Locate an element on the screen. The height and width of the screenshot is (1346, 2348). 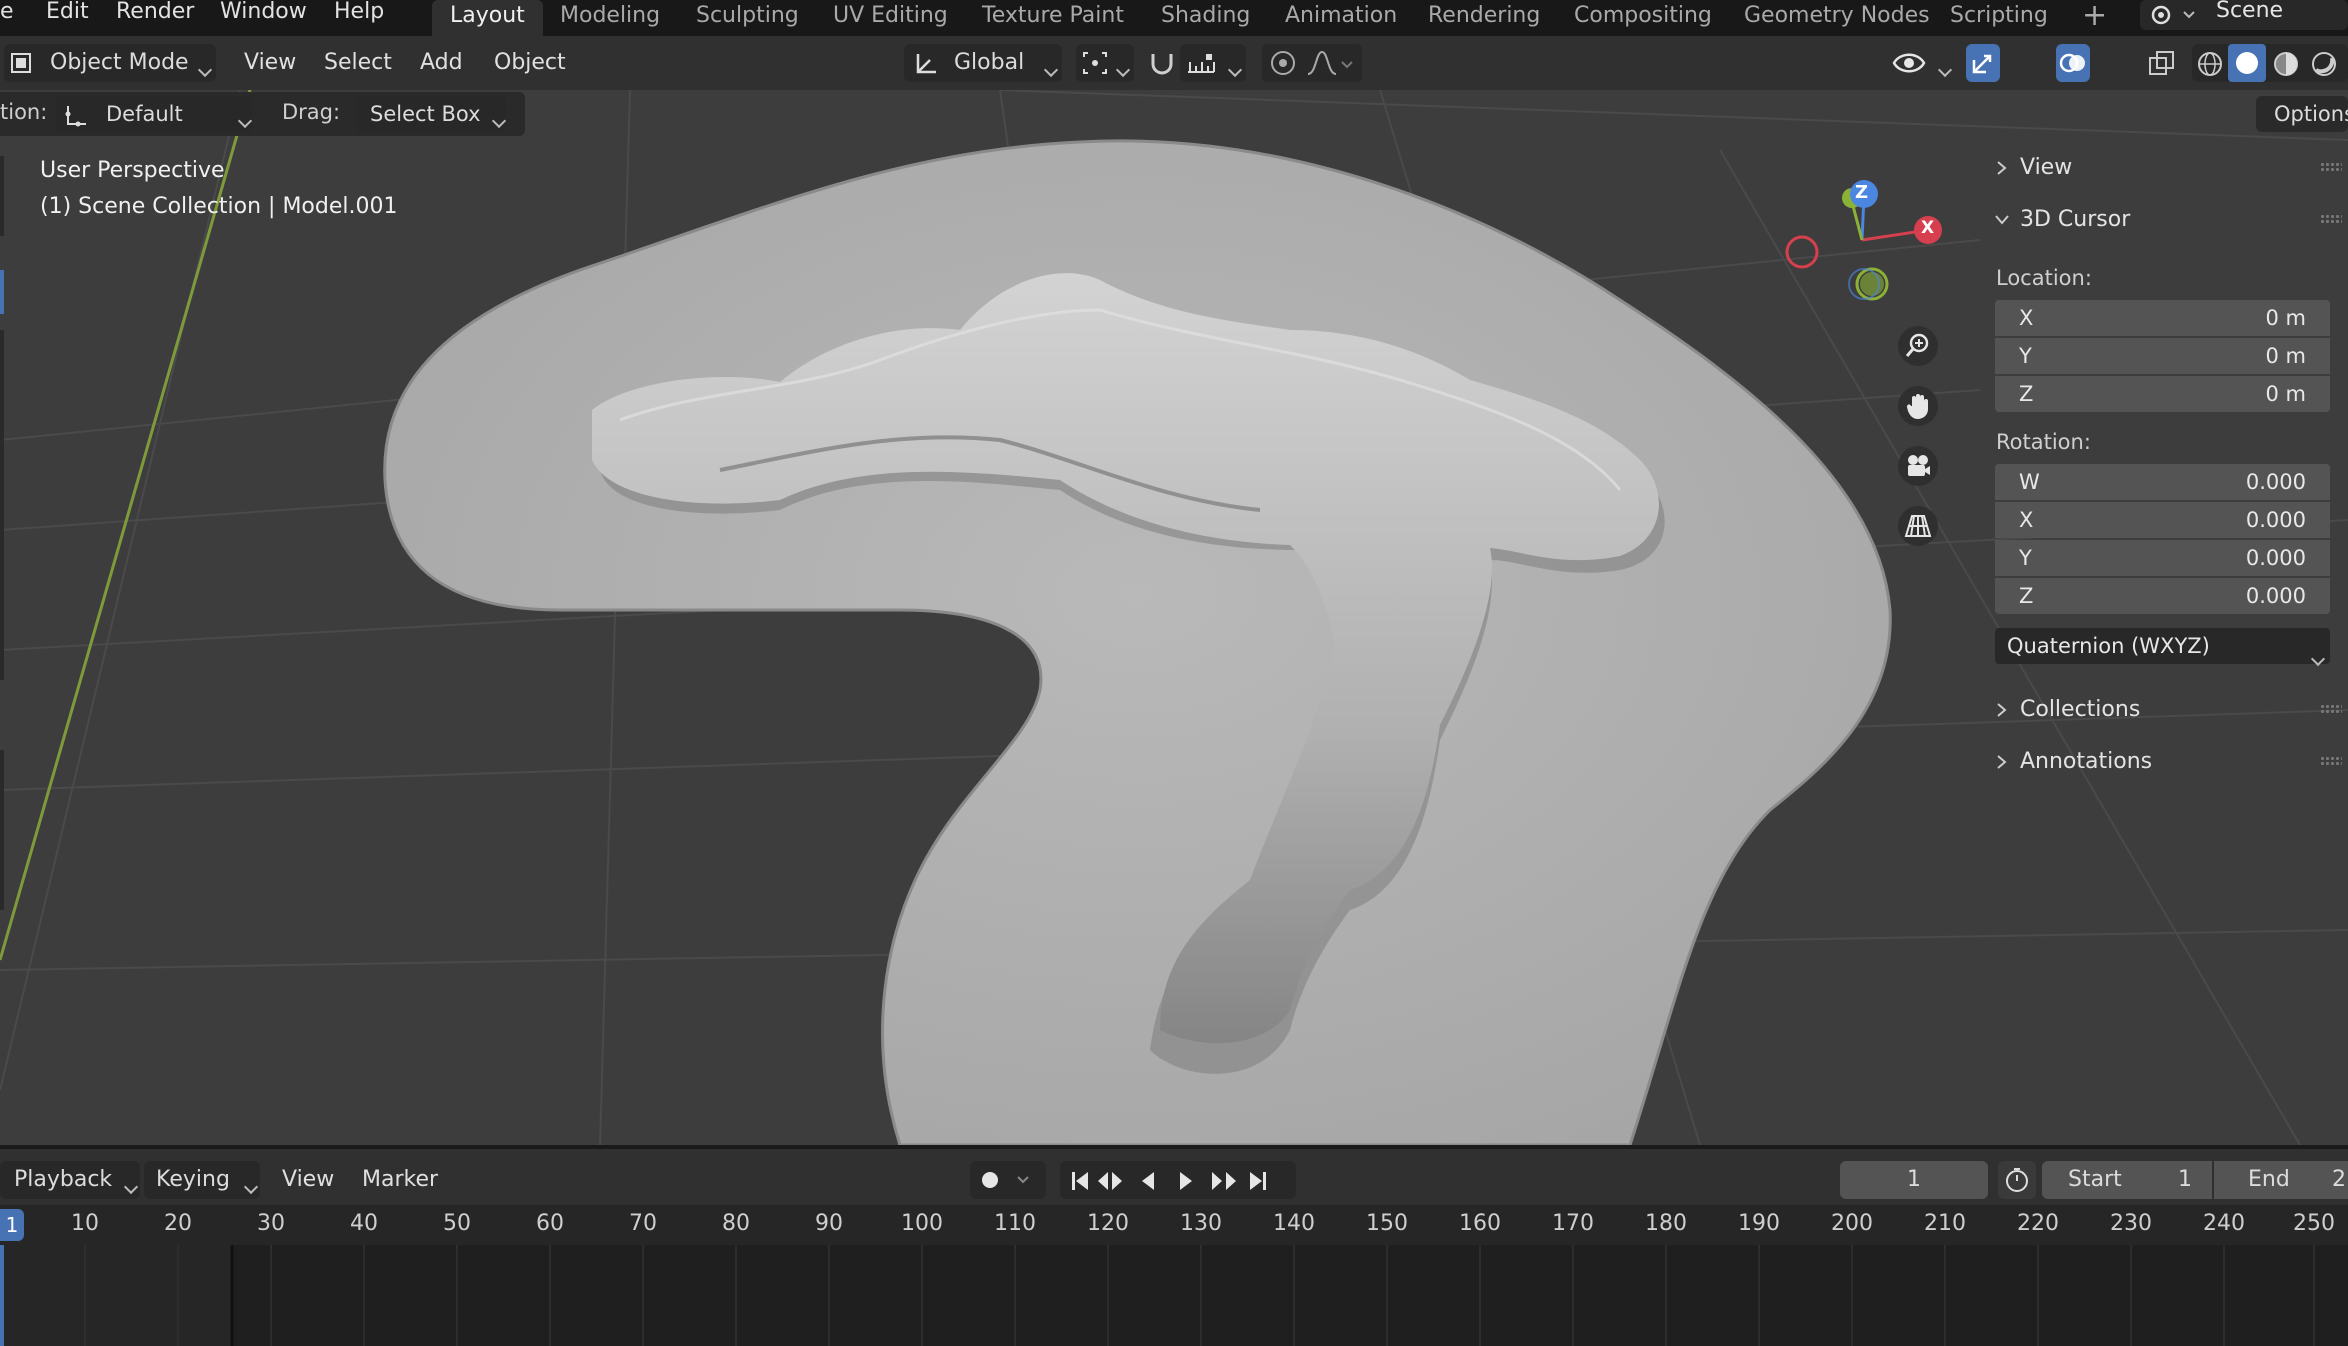
zoom-button is located at coordinates (1918, 346).